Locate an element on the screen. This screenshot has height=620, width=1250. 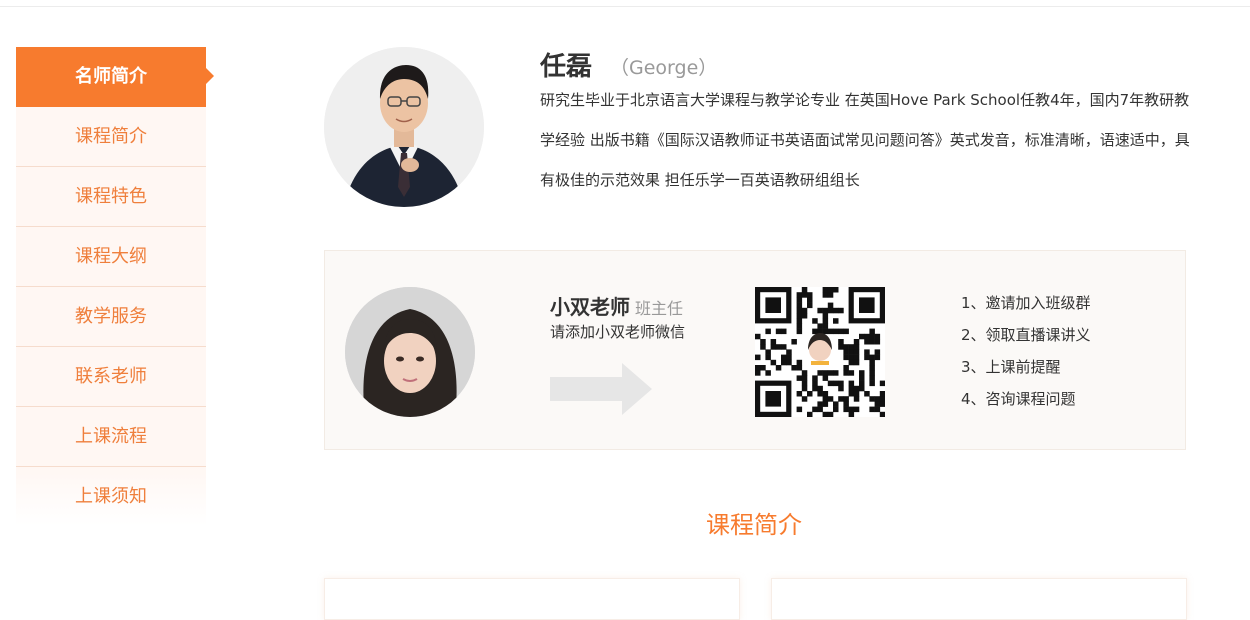
teacher-name: 任磊 is located at coordinates (566, 67).